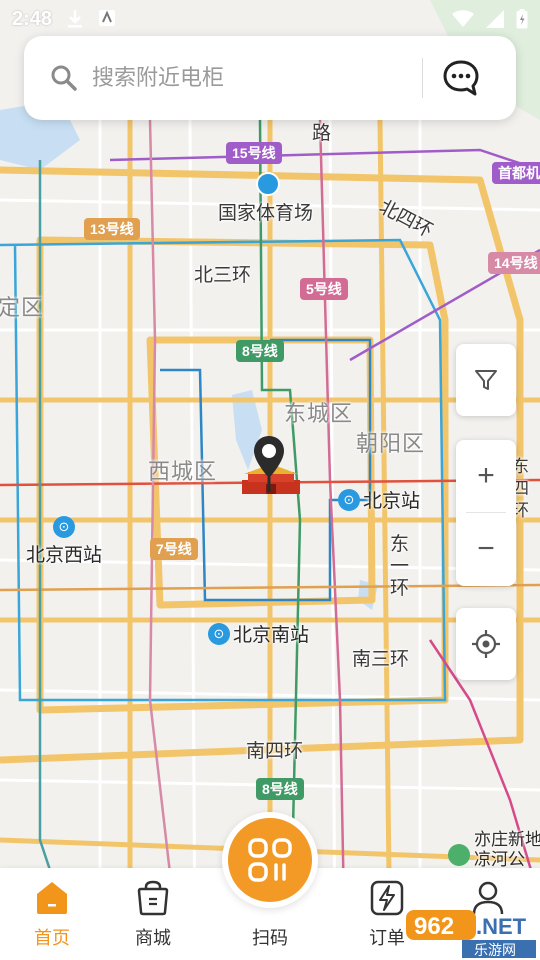 This screenshot has height=960, width=540. I want to click on chat-bubble-icon, so click(461, 78).